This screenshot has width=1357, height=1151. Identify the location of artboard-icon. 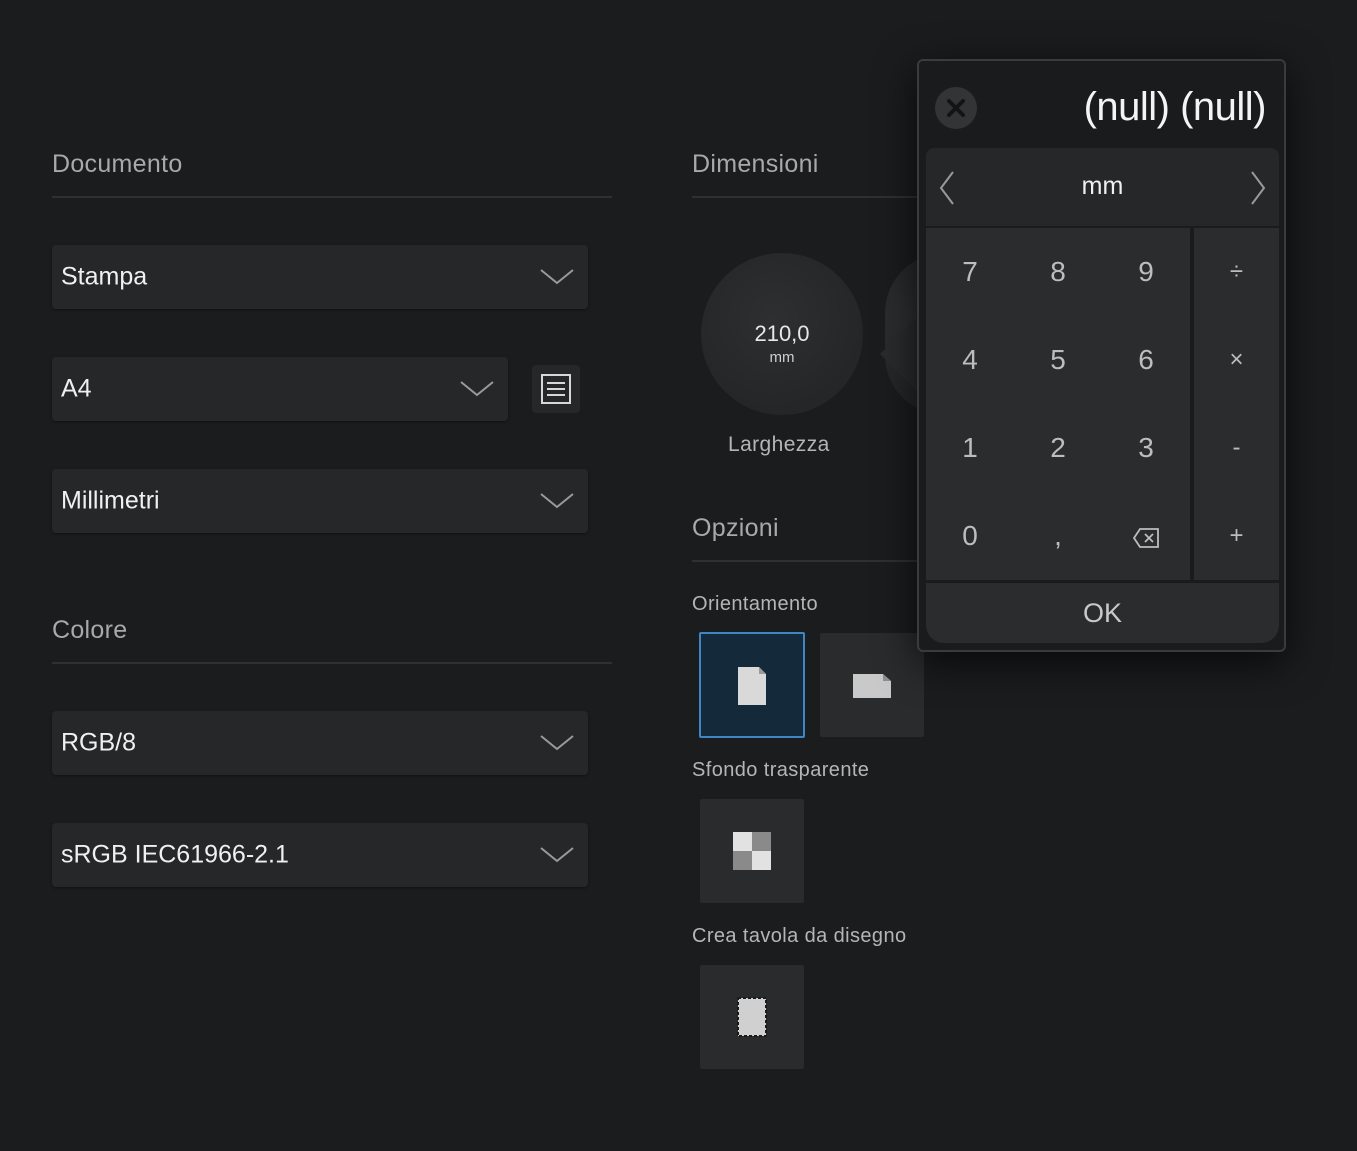
(752, 1017).